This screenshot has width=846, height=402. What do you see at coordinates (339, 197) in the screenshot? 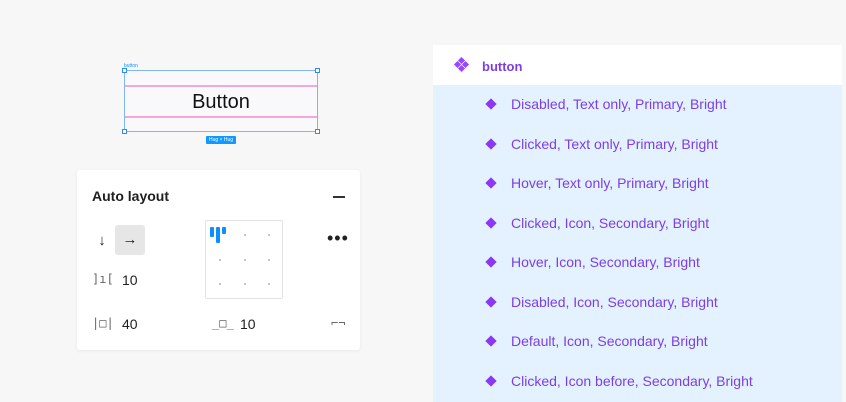
I see `remove-auto-layout-icon` at bounding box center [339, 197].